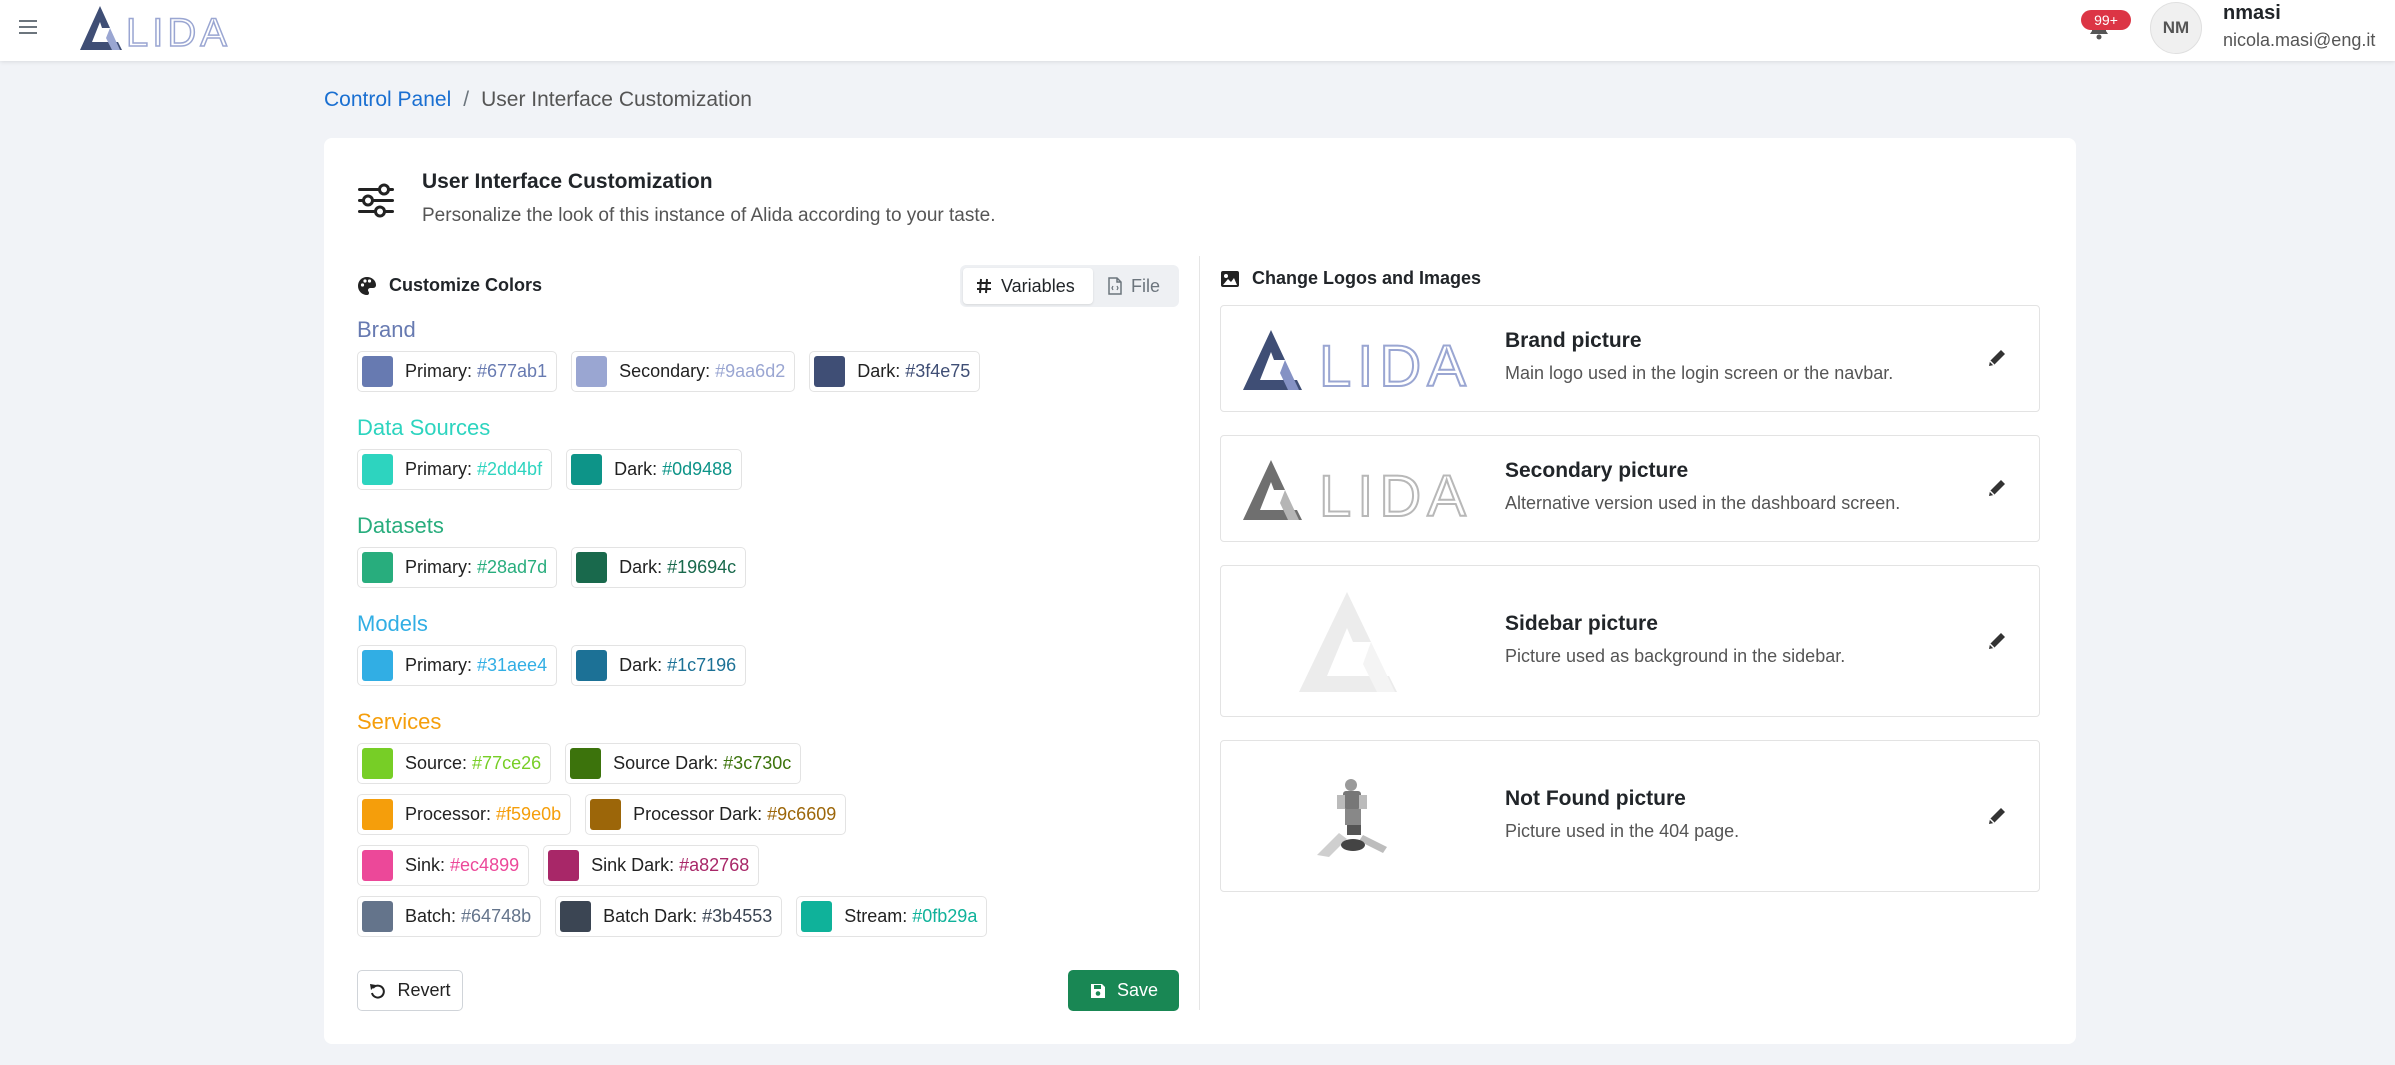  I want to click on color-chip: Secondary: #9aa6d2, so click(683, 371).